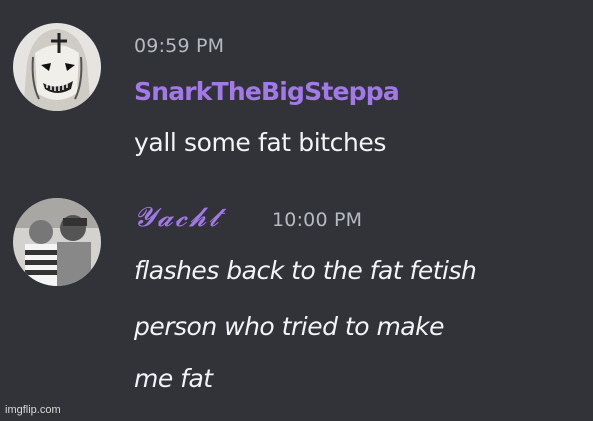  I want to click on message-content-line: flashes back to the fat fetish, so click(305, 270).